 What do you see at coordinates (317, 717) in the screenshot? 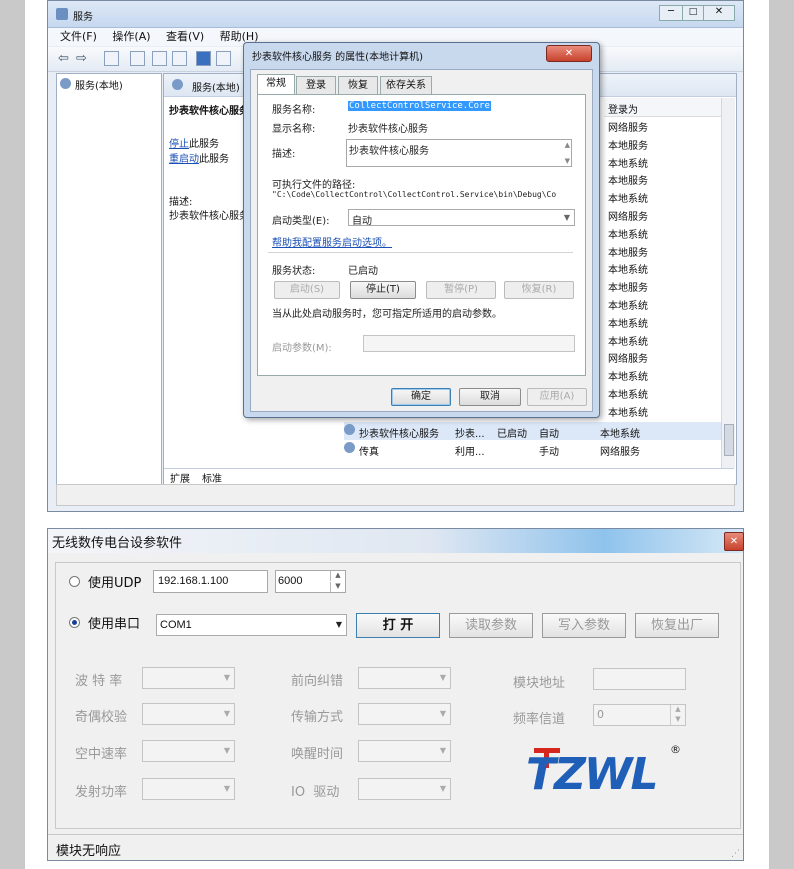
I see `transfer-mode-label: 传输方式` at bounding box center [317, 717].